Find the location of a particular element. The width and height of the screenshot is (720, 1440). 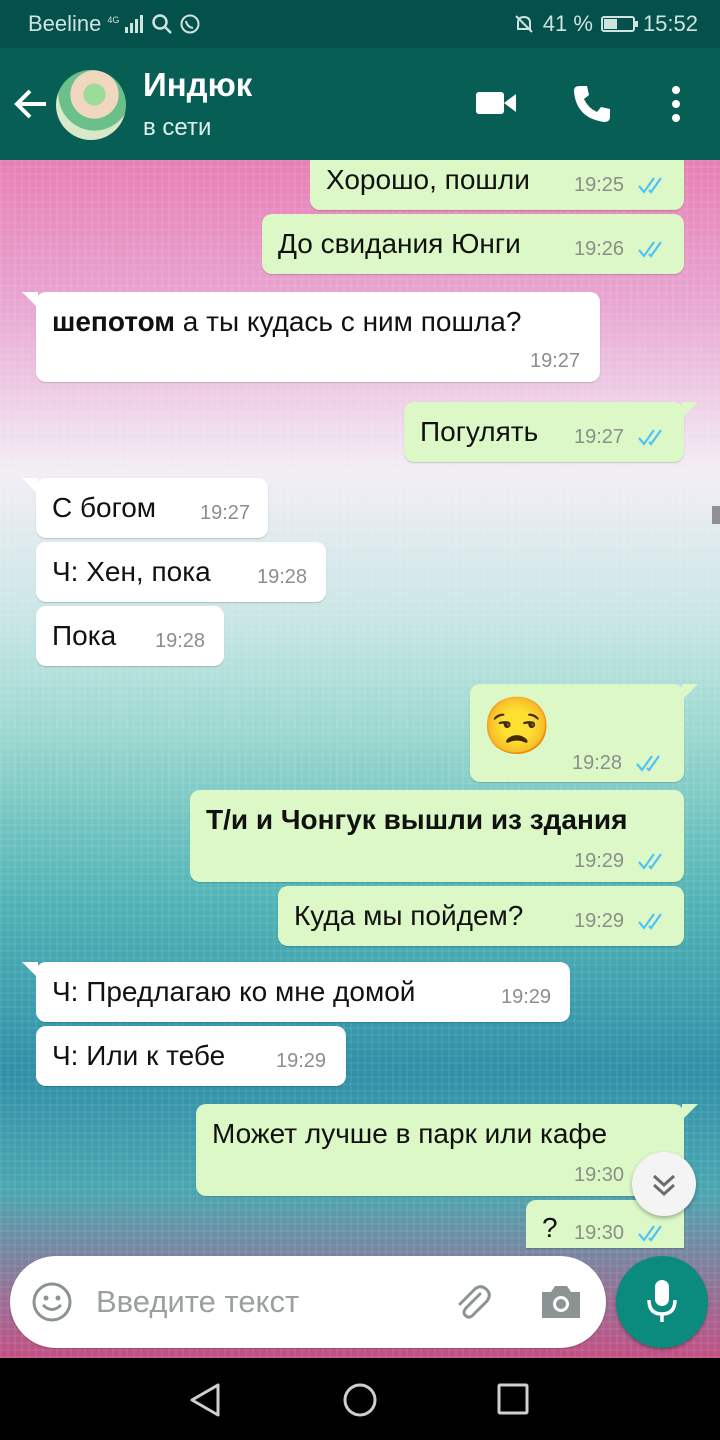

message-outgoing: Куда мы пойдем? 19:29 is located at coordinates (481, 916).